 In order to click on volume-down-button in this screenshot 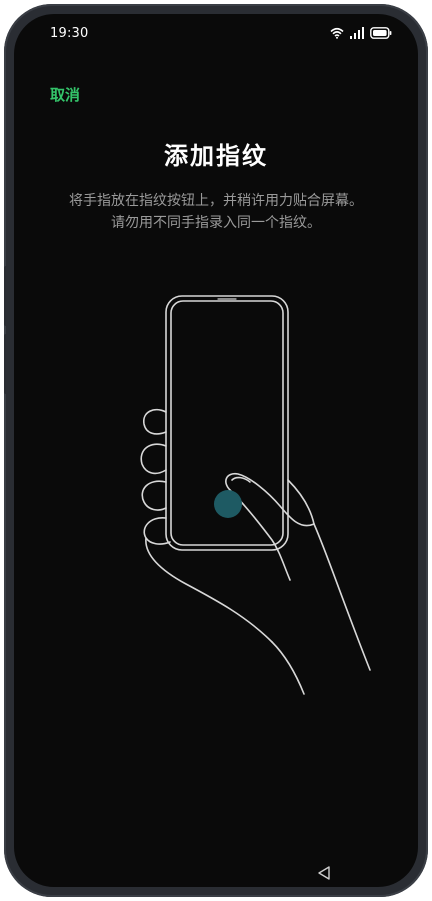, I will do `click(6, 364)`.